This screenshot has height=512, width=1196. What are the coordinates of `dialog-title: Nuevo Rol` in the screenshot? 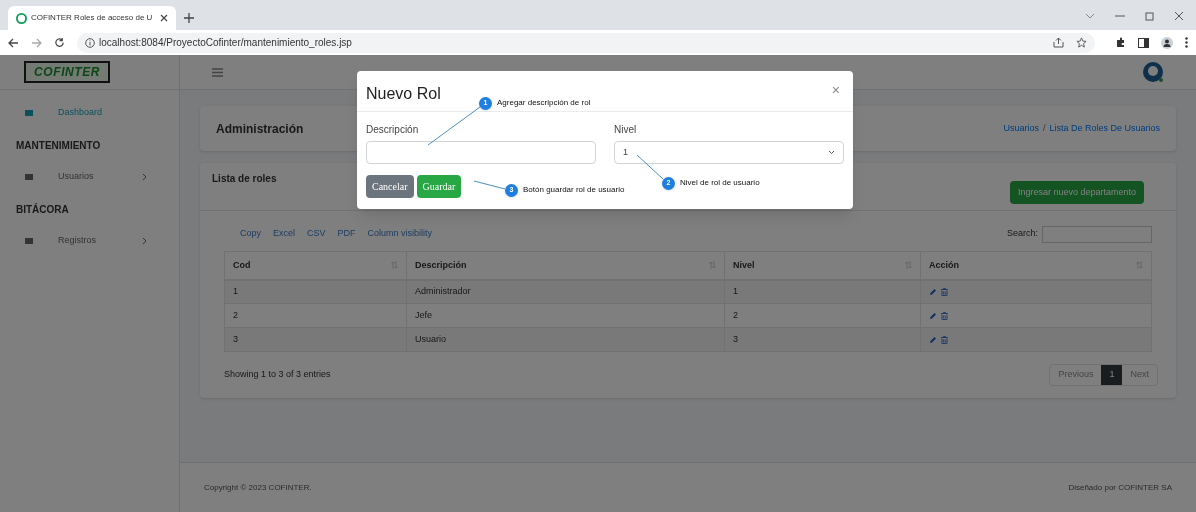 It's located at (403, 94).